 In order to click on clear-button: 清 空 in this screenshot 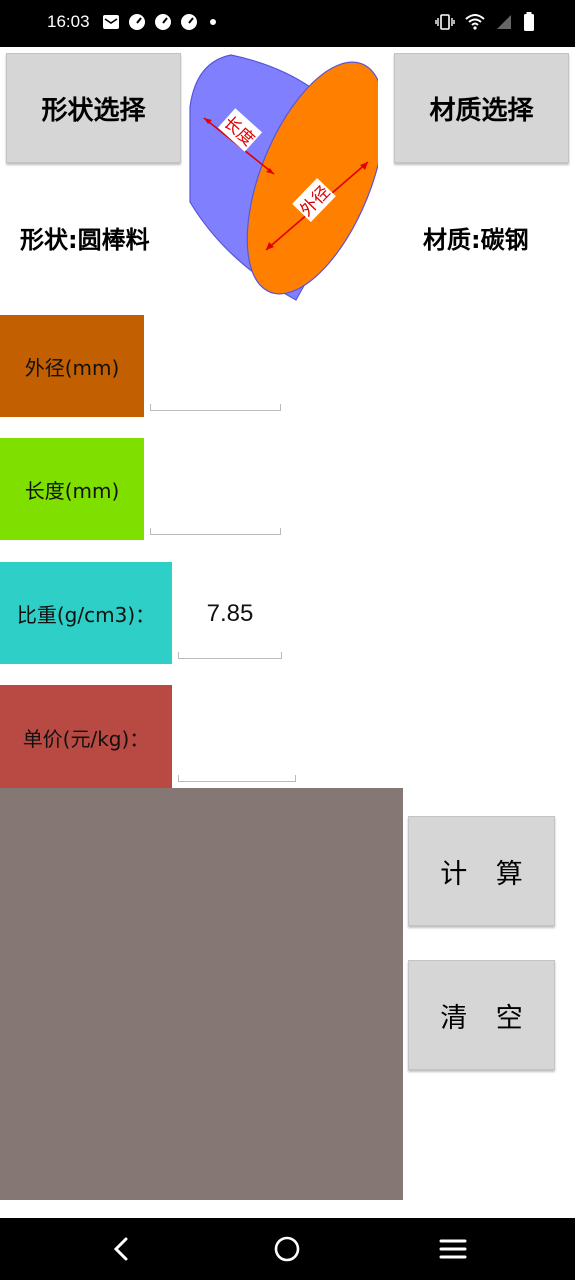, I will do `click(481, 1015)`.